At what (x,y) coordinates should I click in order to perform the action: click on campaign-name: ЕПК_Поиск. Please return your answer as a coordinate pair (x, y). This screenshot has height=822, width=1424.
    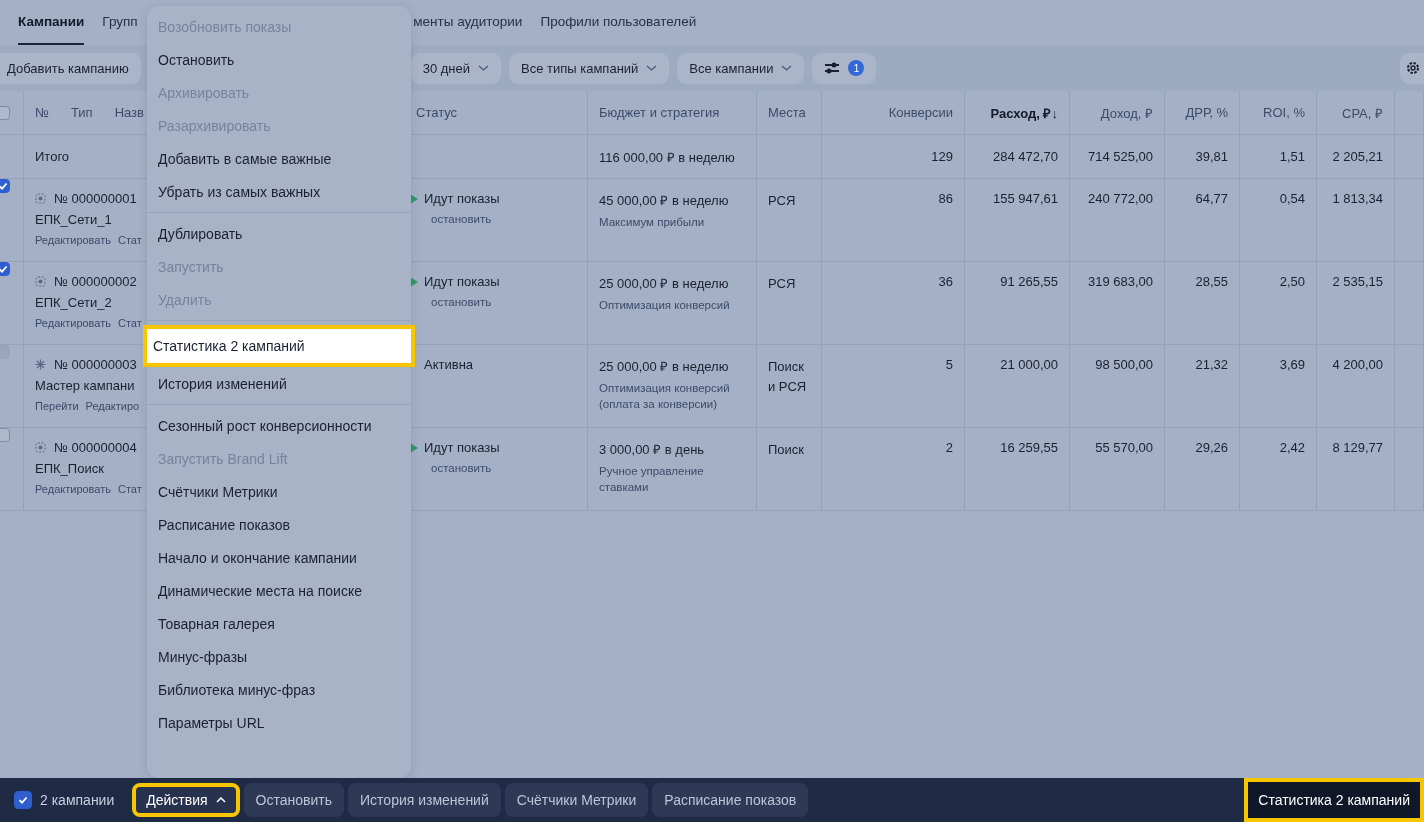
    Looking at the image, I should click on (69, 468).